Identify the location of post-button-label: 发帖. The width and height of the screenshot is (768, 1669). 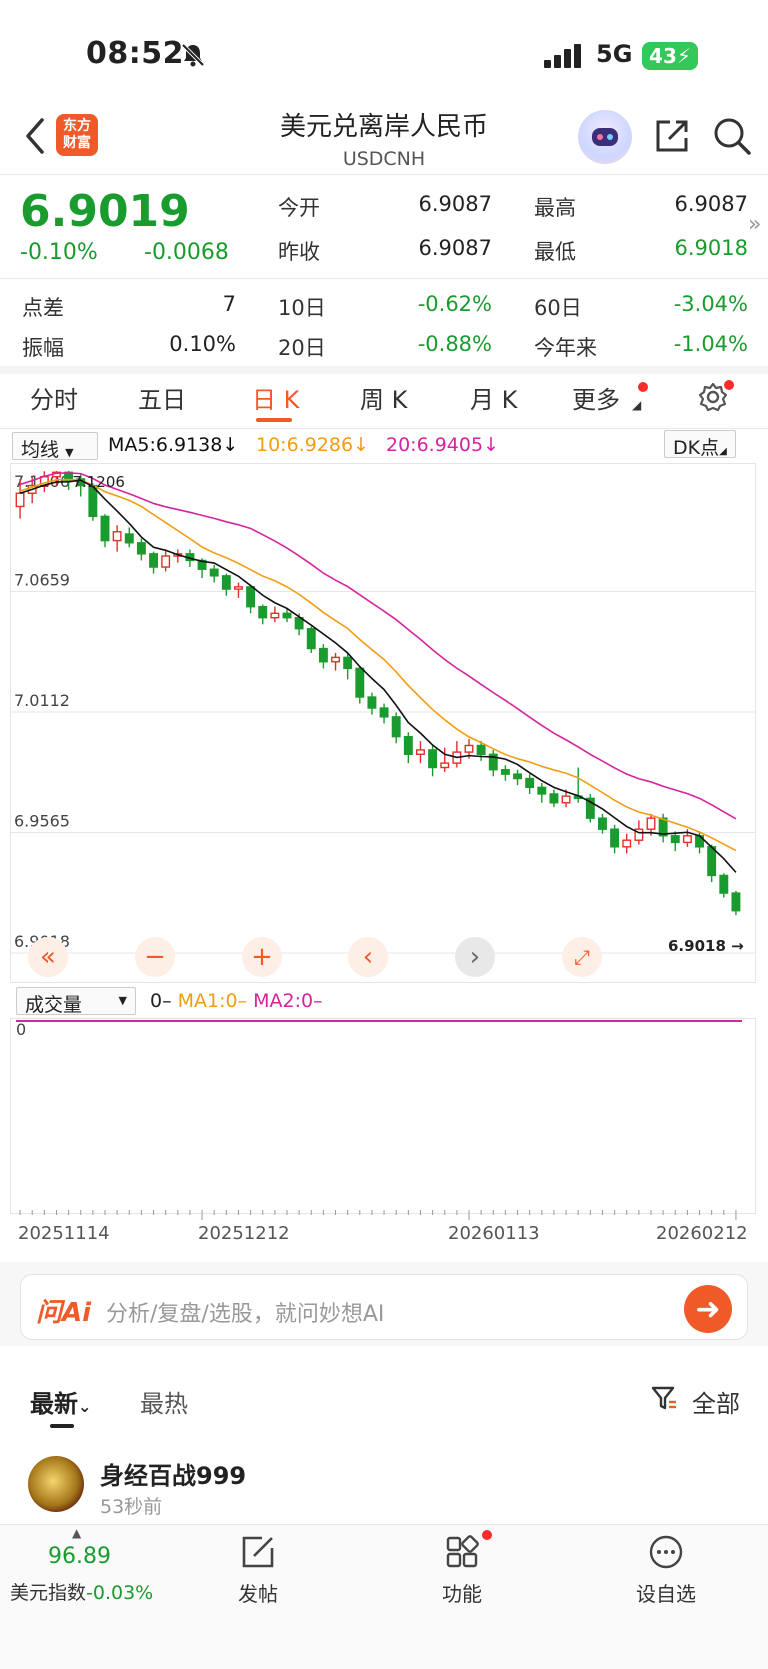
(258, 1592).